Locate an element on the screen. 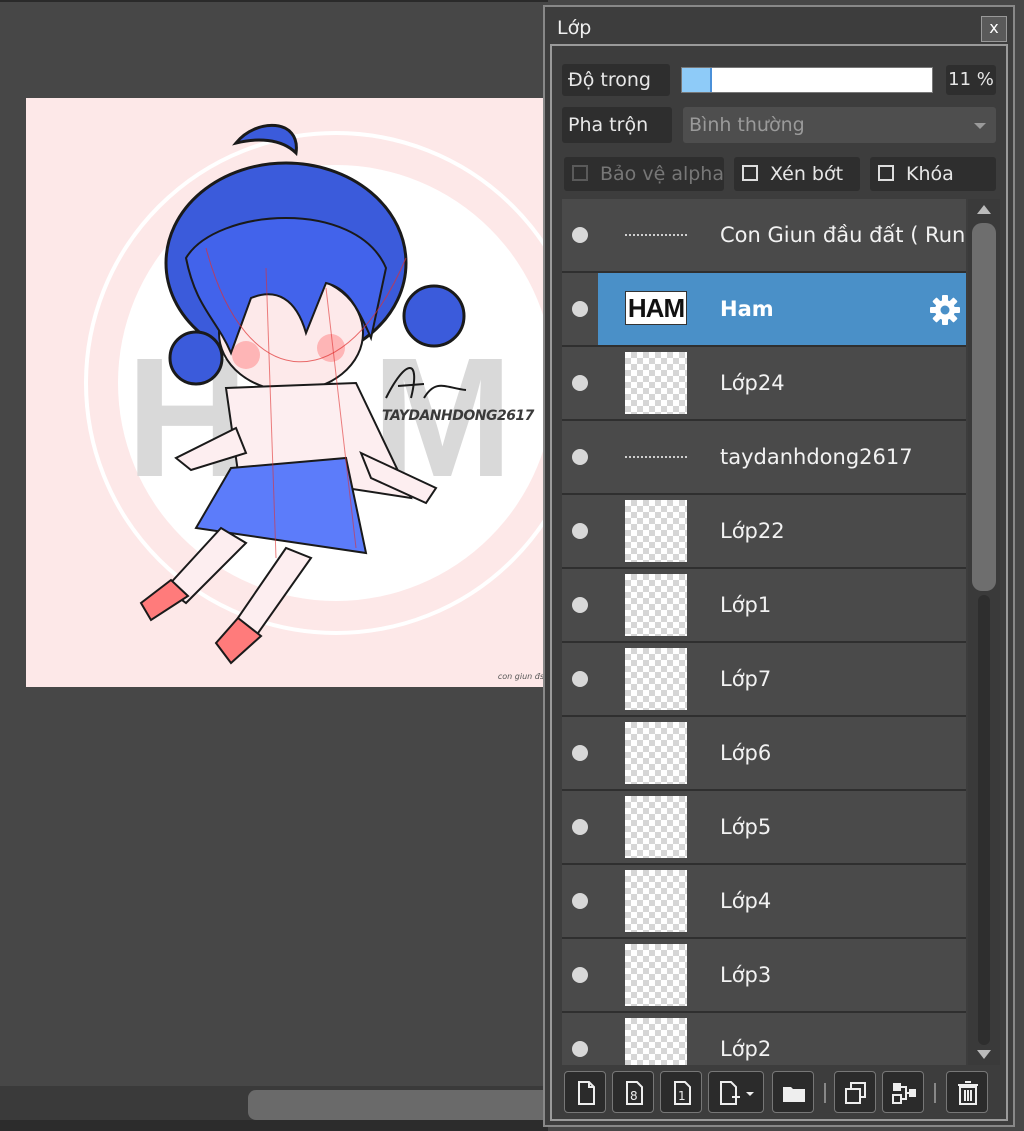  blend-mode-select: Bình thường is located at coordinates (839, 125).